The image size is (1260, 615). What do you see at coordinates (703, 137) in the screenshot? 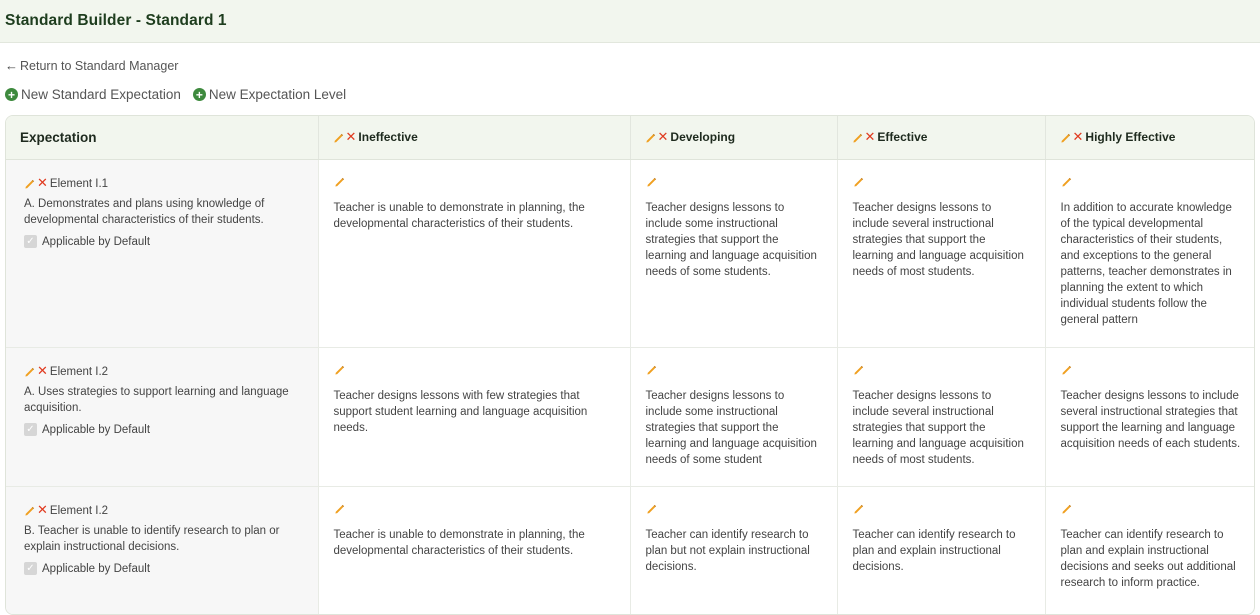
I see `level-label: Developing` at bounding box center [703, 137].